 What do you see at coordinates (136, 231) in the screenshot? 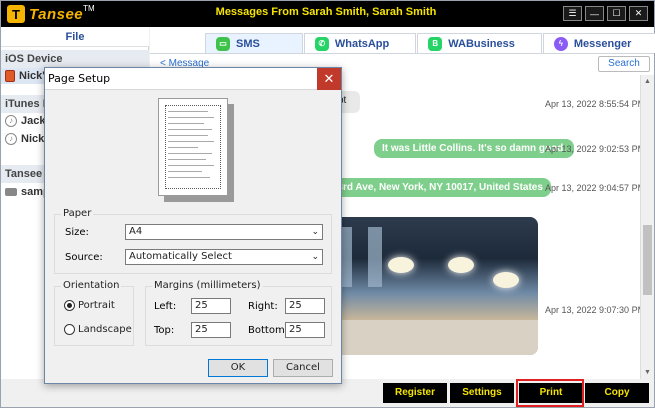
I see `paper-size-value: A4` at bounding box center [136, 231].